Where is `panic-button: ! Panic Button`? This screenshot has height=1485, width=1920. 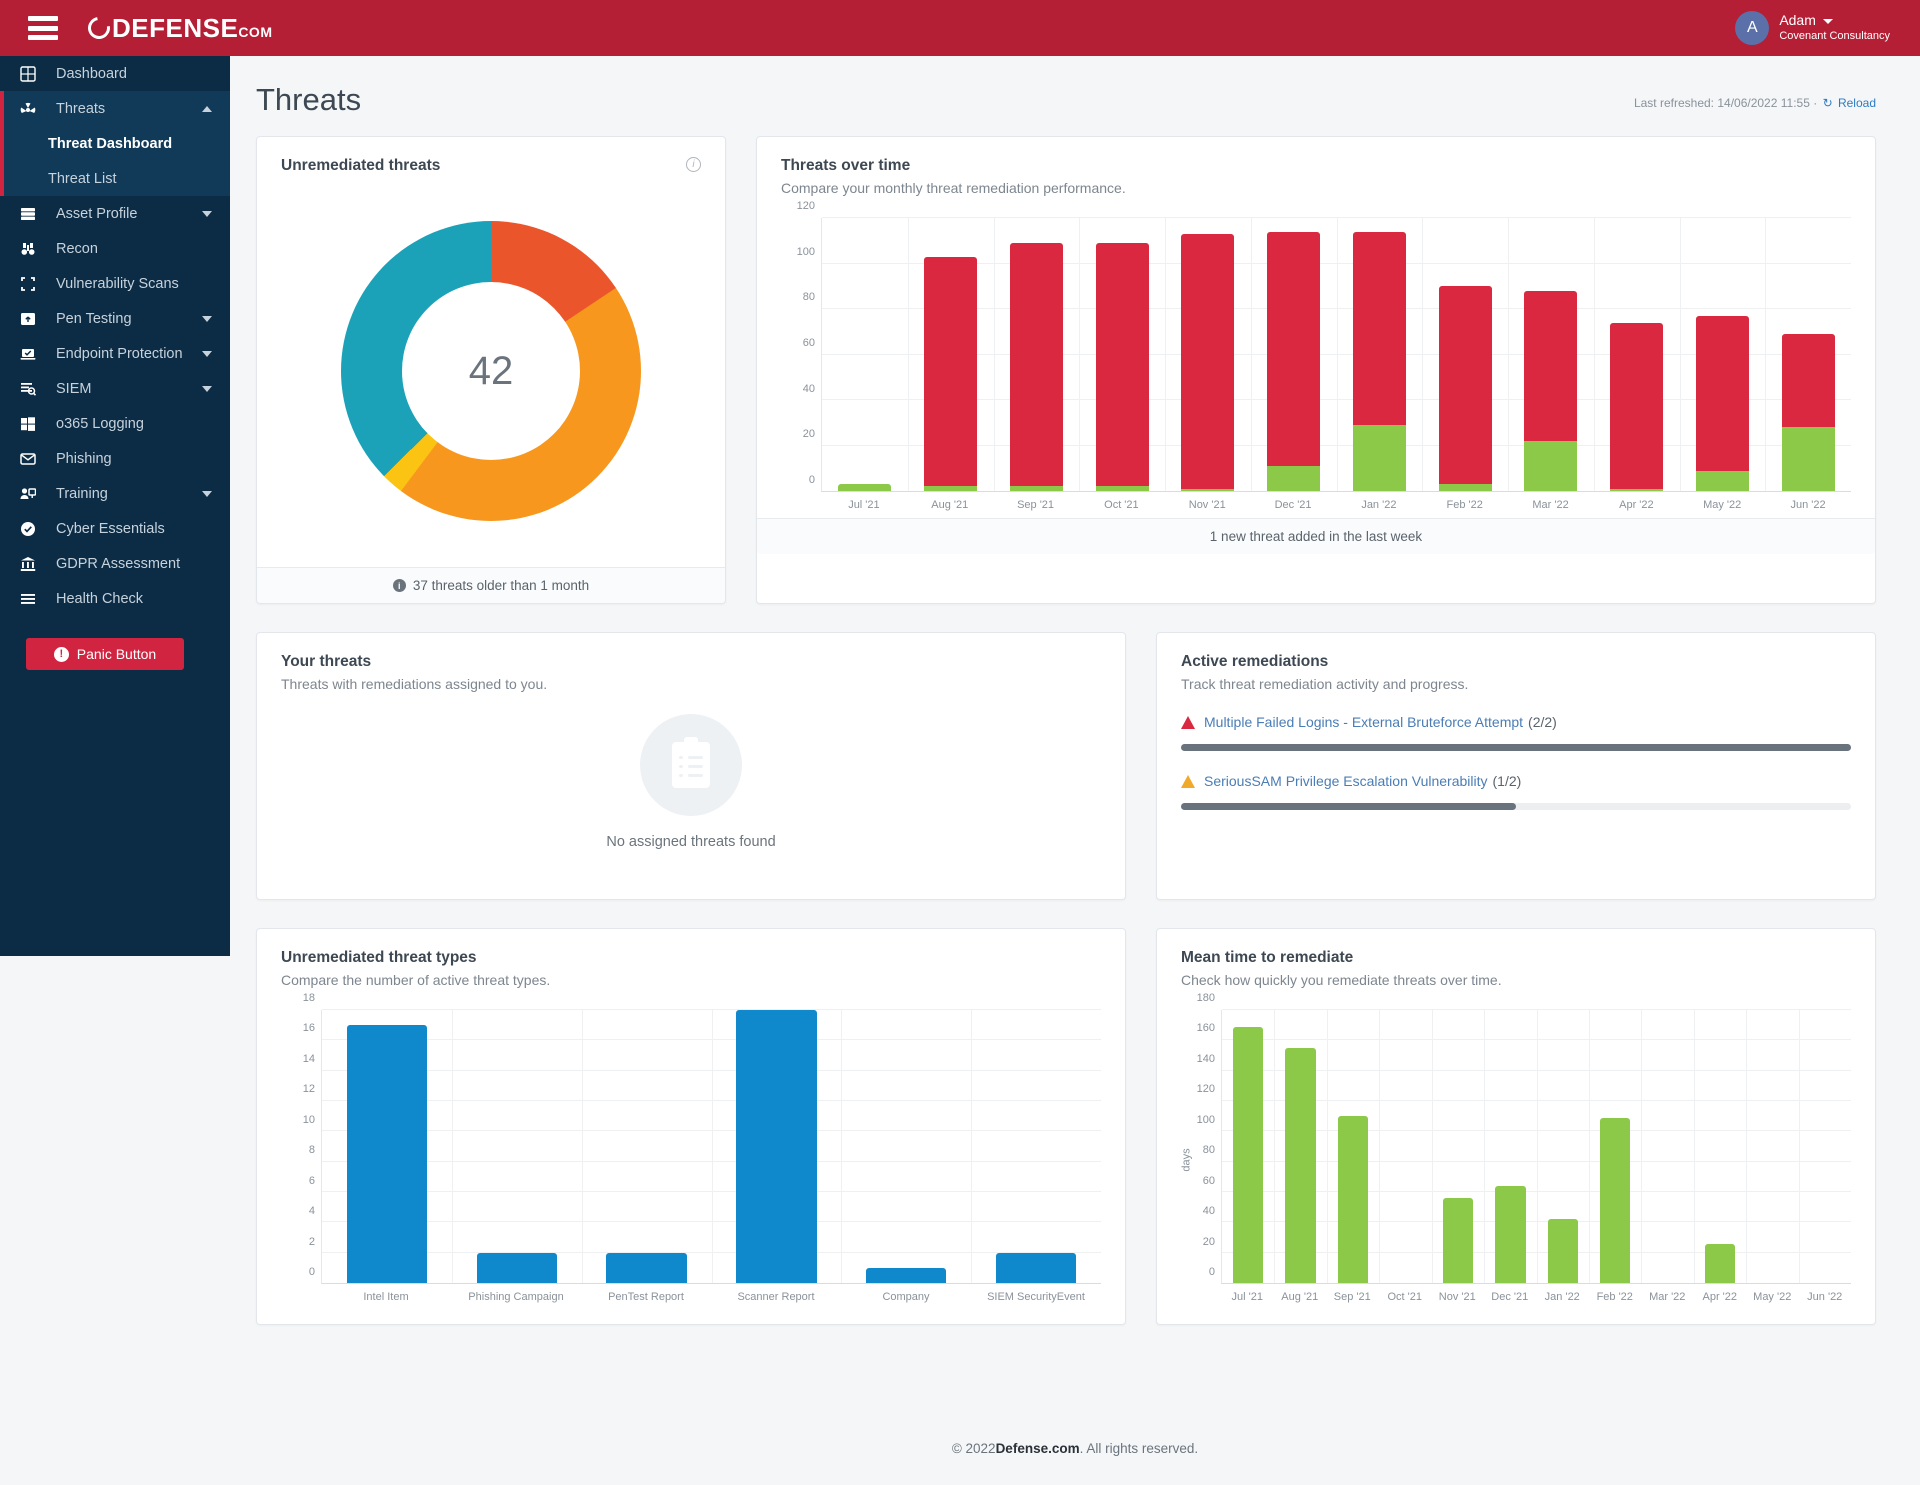 panic-button: ! Panic Button is located at coordinates (105, 654).